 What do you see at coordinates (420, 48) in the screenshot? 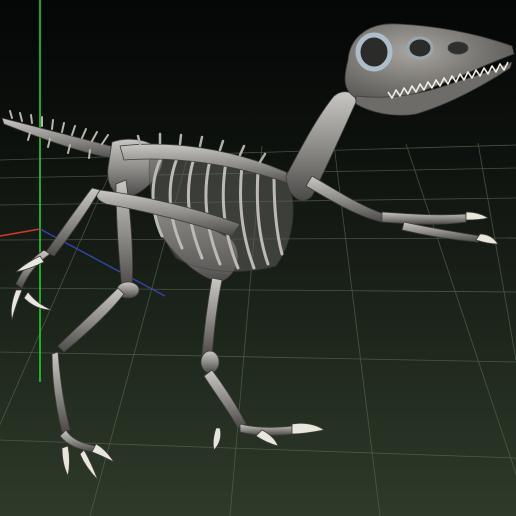
I see `antorbital-opening` at bounding box center [420, 48].